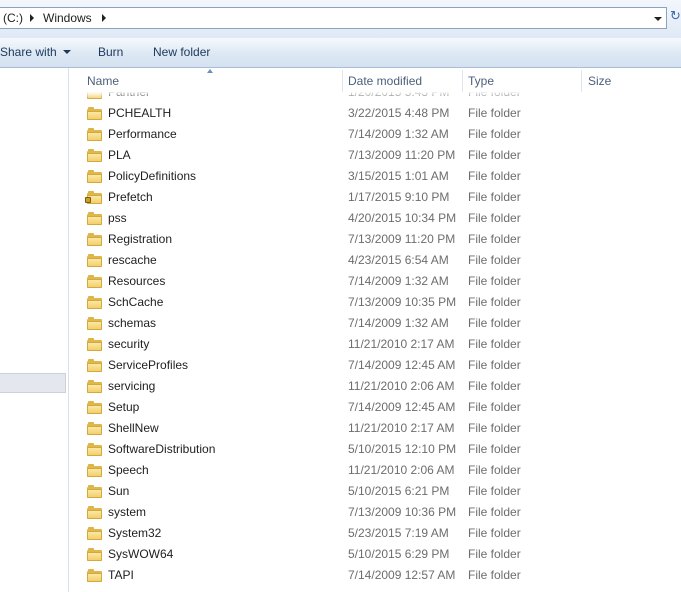  Describe the element at coordinates (129, 344) in the screenshot. I see `file-name: security` at that location.